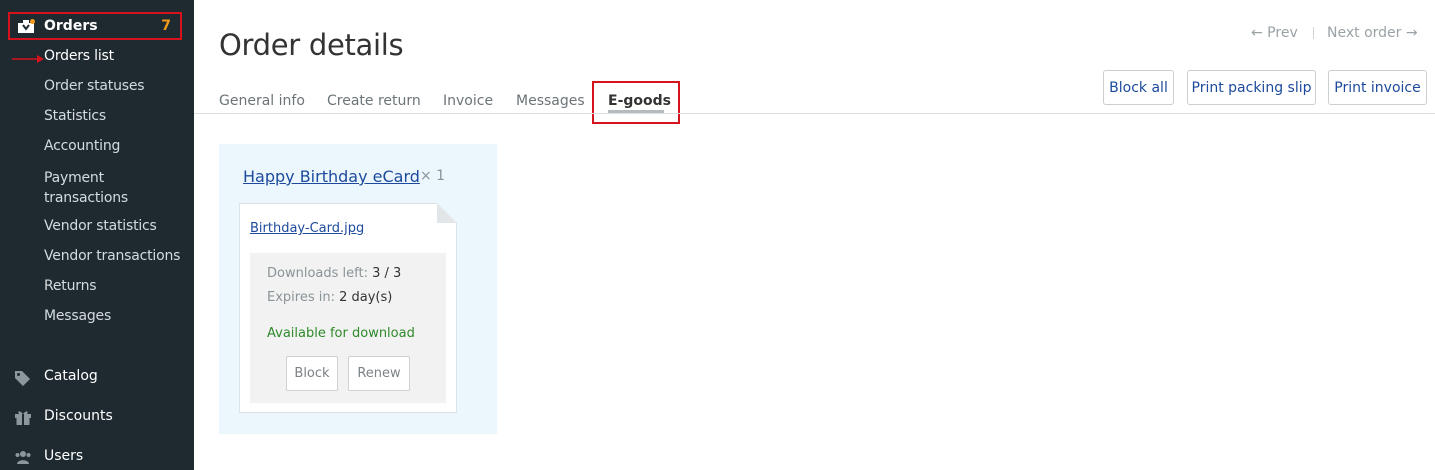 This screenshot has height=470, width=1435. What do you see at coordinates (75, 116) in the screenshot?
I see `sidebar-item-statistics: Statistics` at bounding box center [75, 116].